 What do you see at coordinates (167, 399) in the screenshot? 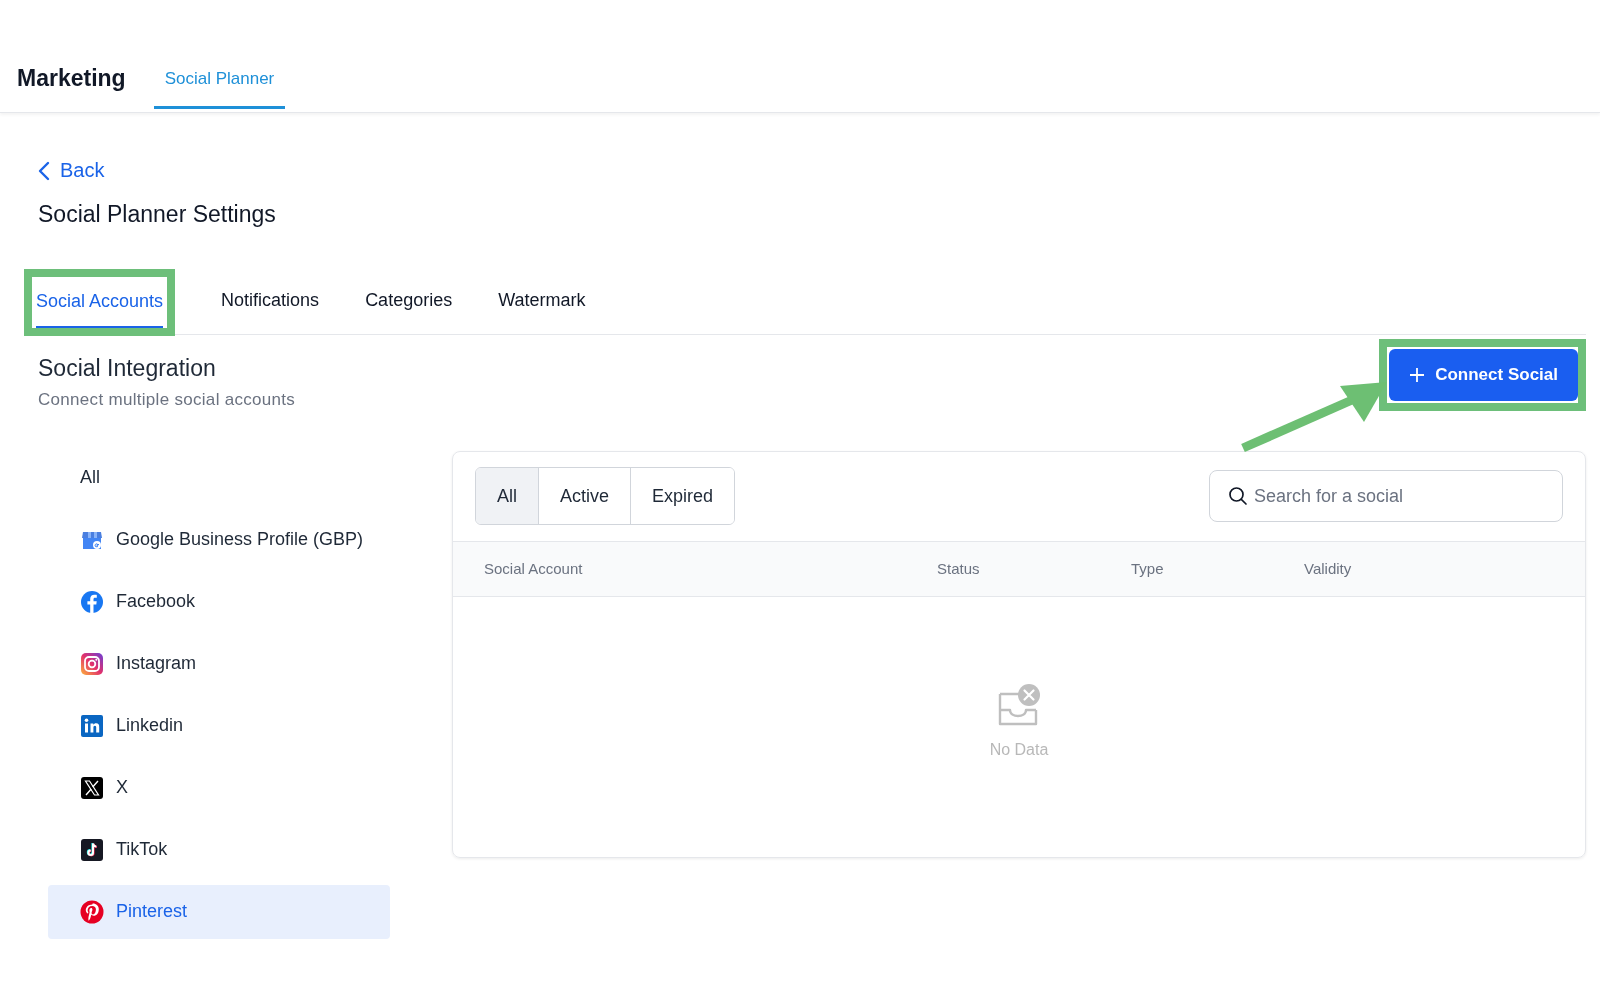
I see `section-subtitle: Connect multiple social accounts` at bounding box center [167, 399].